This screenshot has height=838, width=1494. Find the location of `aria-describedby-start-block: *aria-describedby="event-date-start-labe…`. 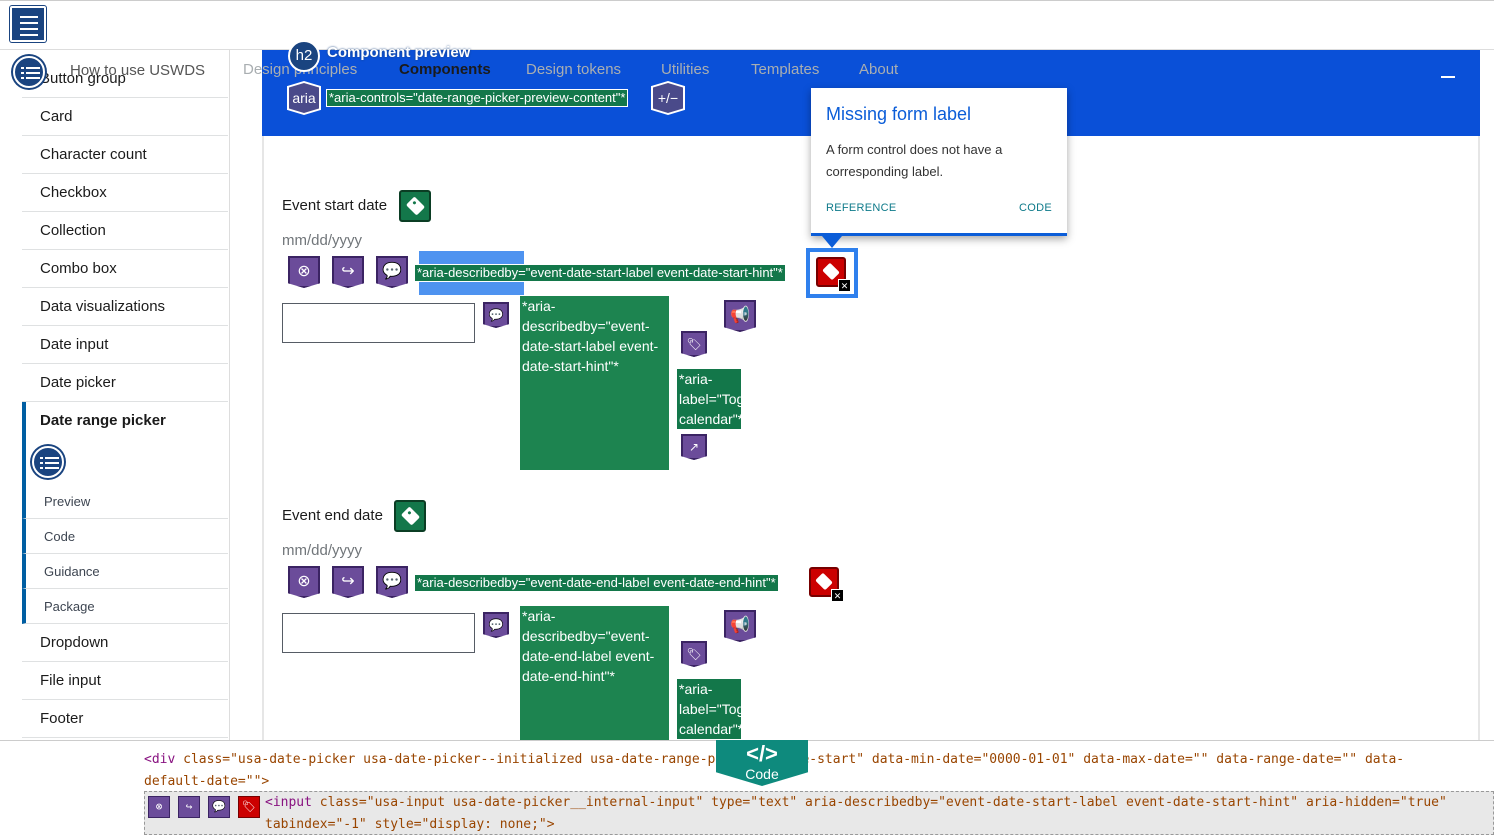

aria-describedby-start-block: *aria-describedby="event-date-start-labe… is located at coordinates (594, 383).